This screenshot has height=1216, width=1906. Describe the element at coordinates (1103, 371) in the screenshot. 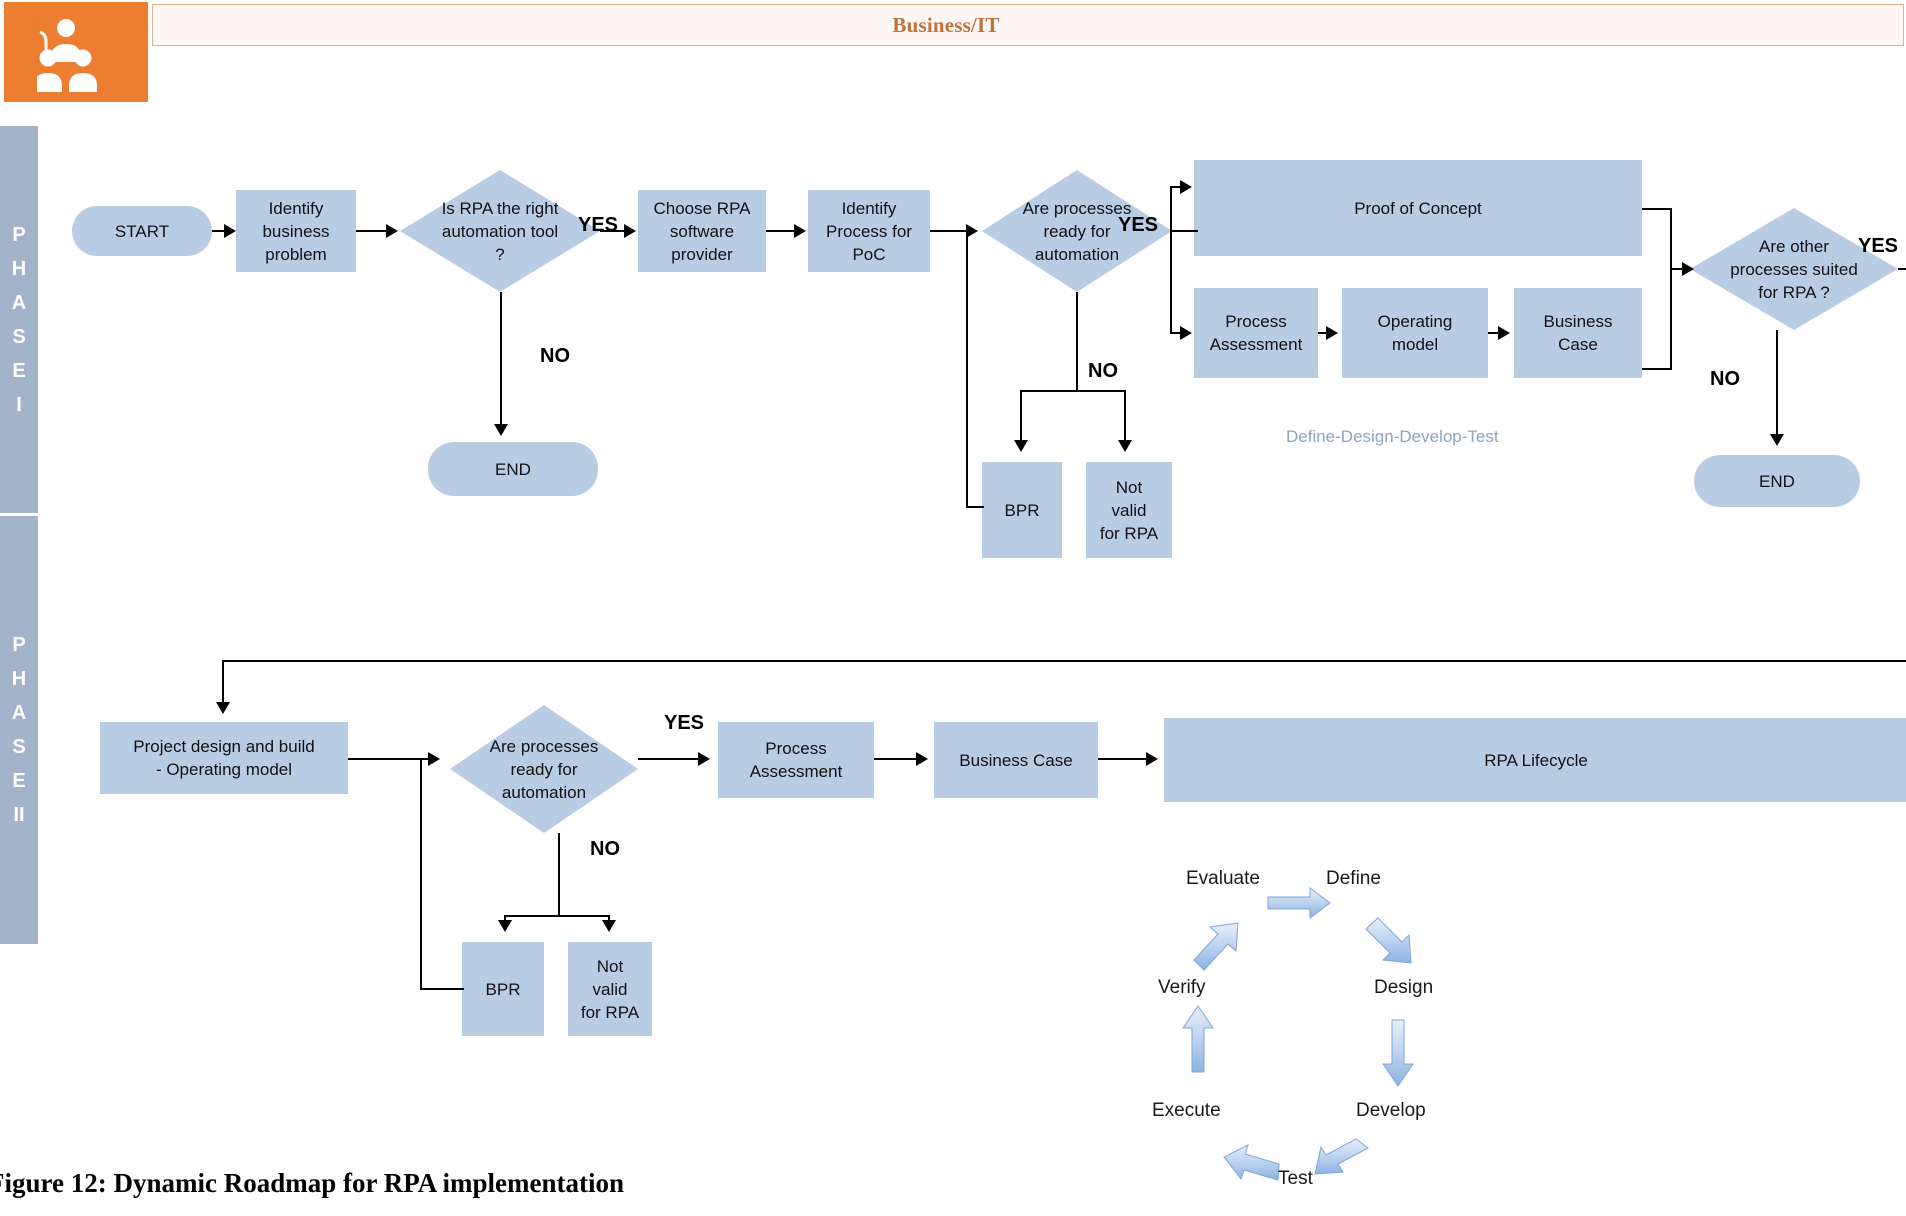

I see `label-no-2: NO` at that location.